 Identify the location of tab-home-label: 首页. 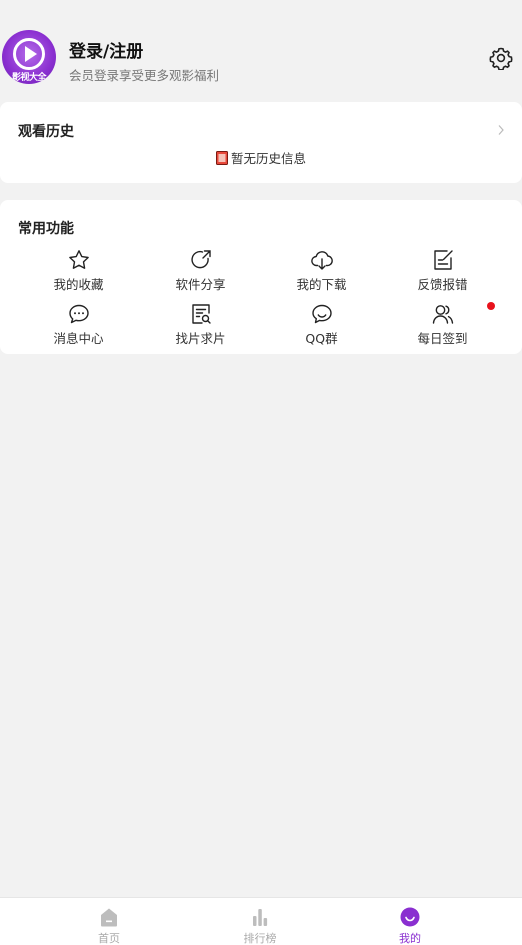
(109, 938).